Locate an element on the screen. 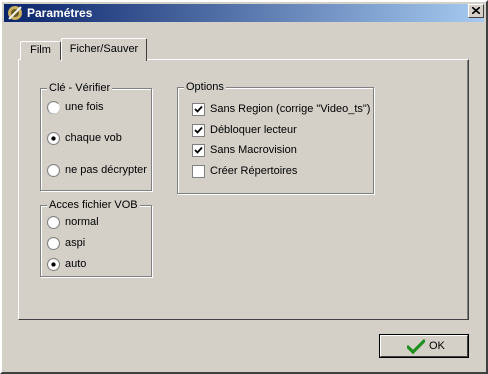  options-title: Options is located at coordinates (205, 87).